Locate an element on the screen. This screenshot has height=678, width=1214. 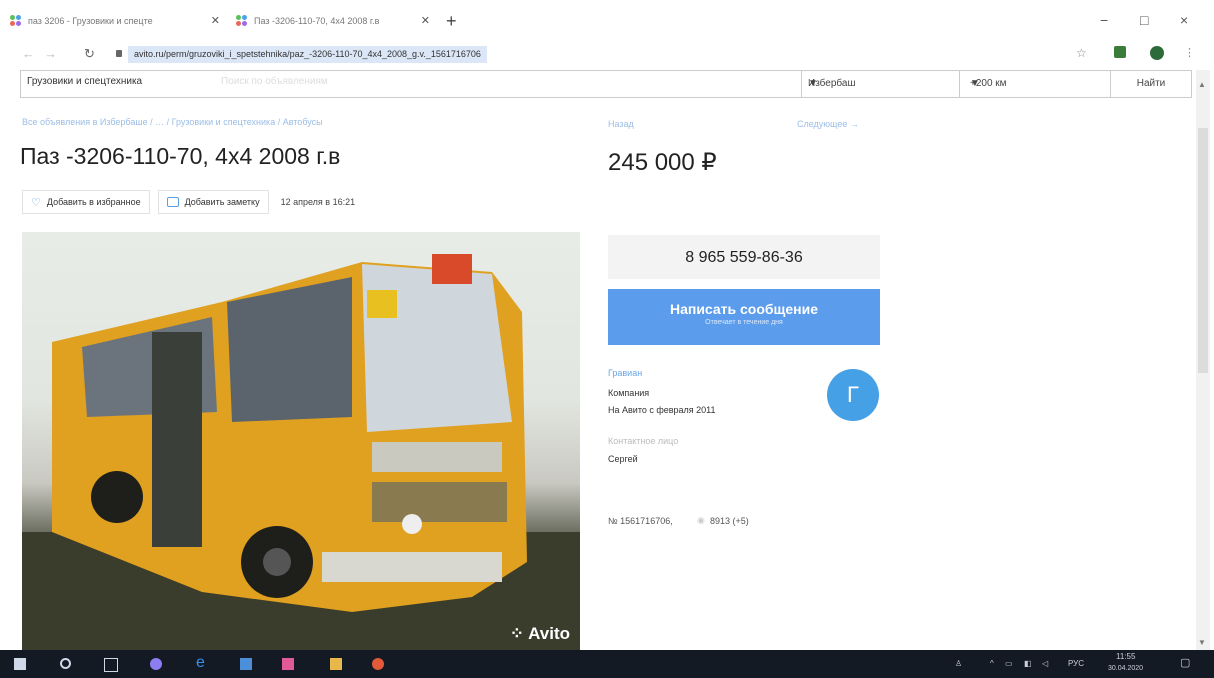
tab-listing: Паз -3206-110-70, 4x4 2008 г.в ✕ is located at coordinates (333, 21).